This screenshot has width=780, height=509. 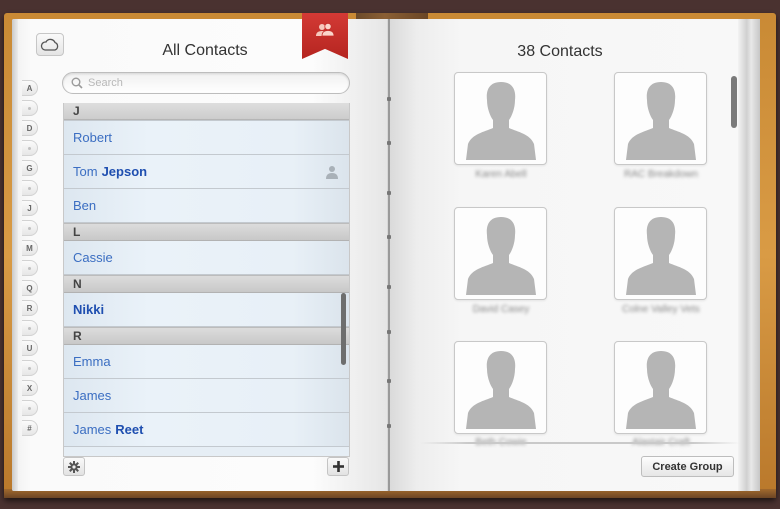 I want to click on contact-row: Robert, so click(x=206, y=138).